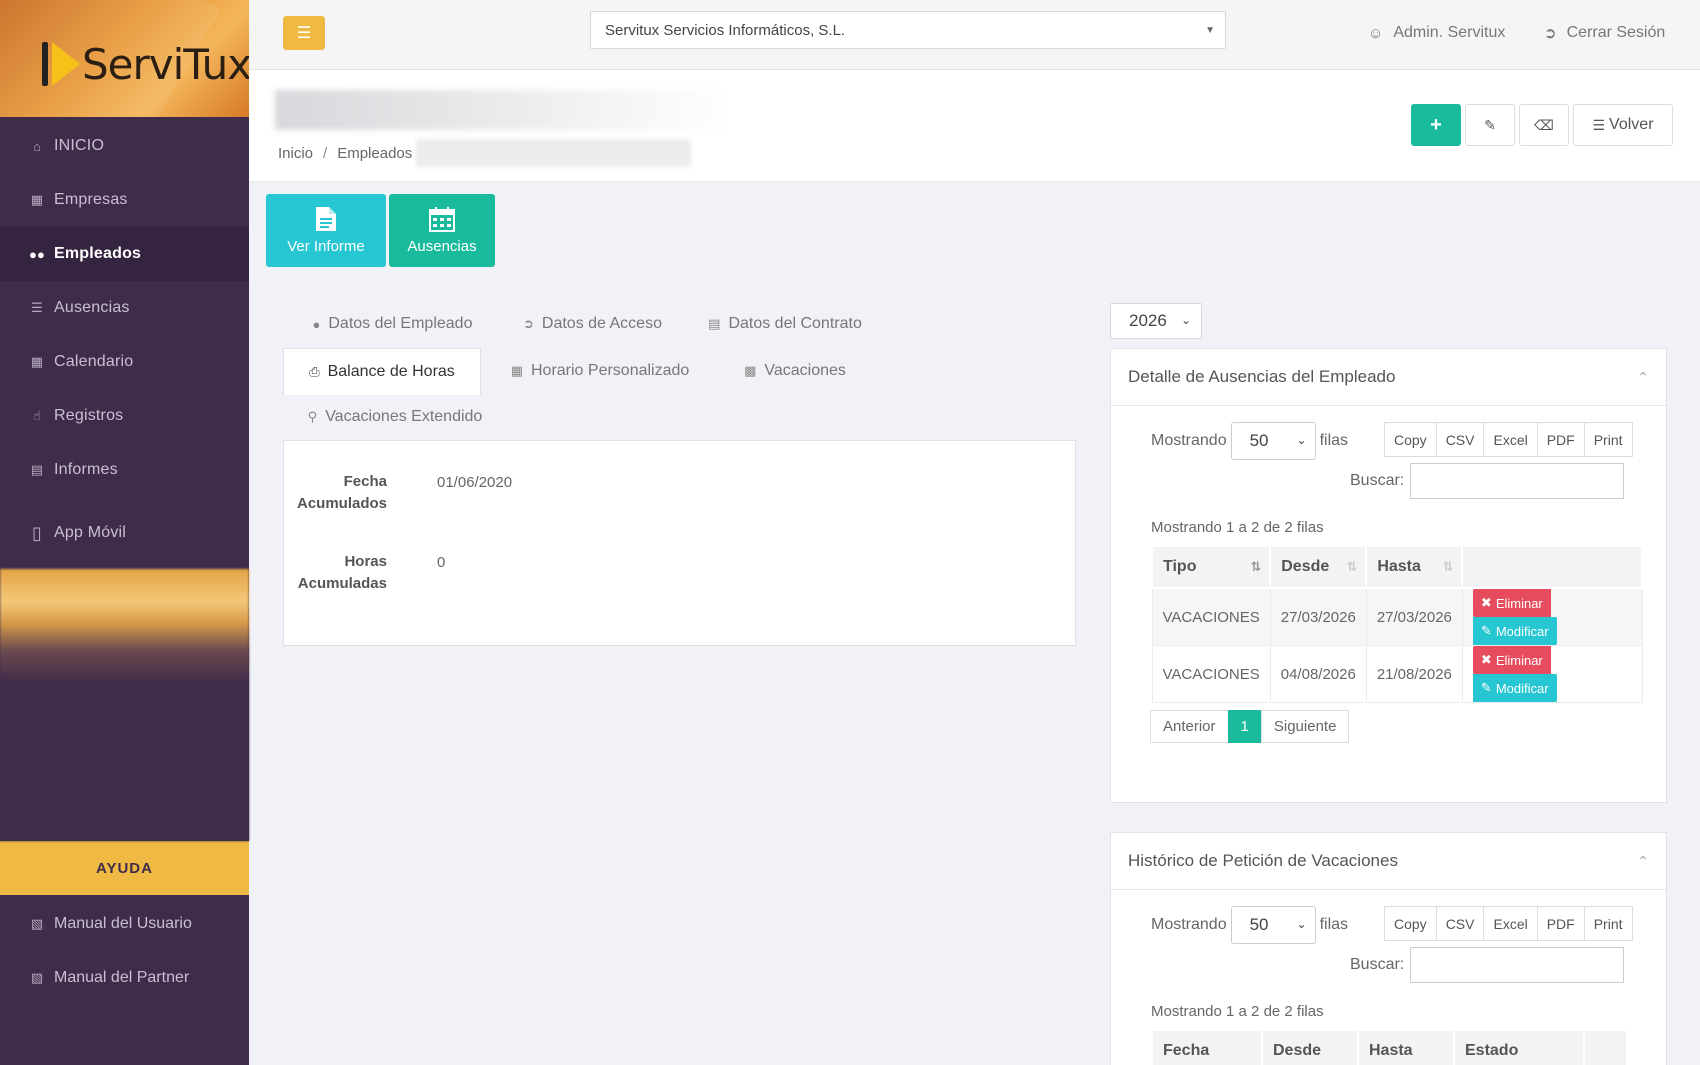  Describe the element at coordinates (124, 308) in the screenshot. I see `sidebar-item-ausencias: ☰ Ausencias` at that location.